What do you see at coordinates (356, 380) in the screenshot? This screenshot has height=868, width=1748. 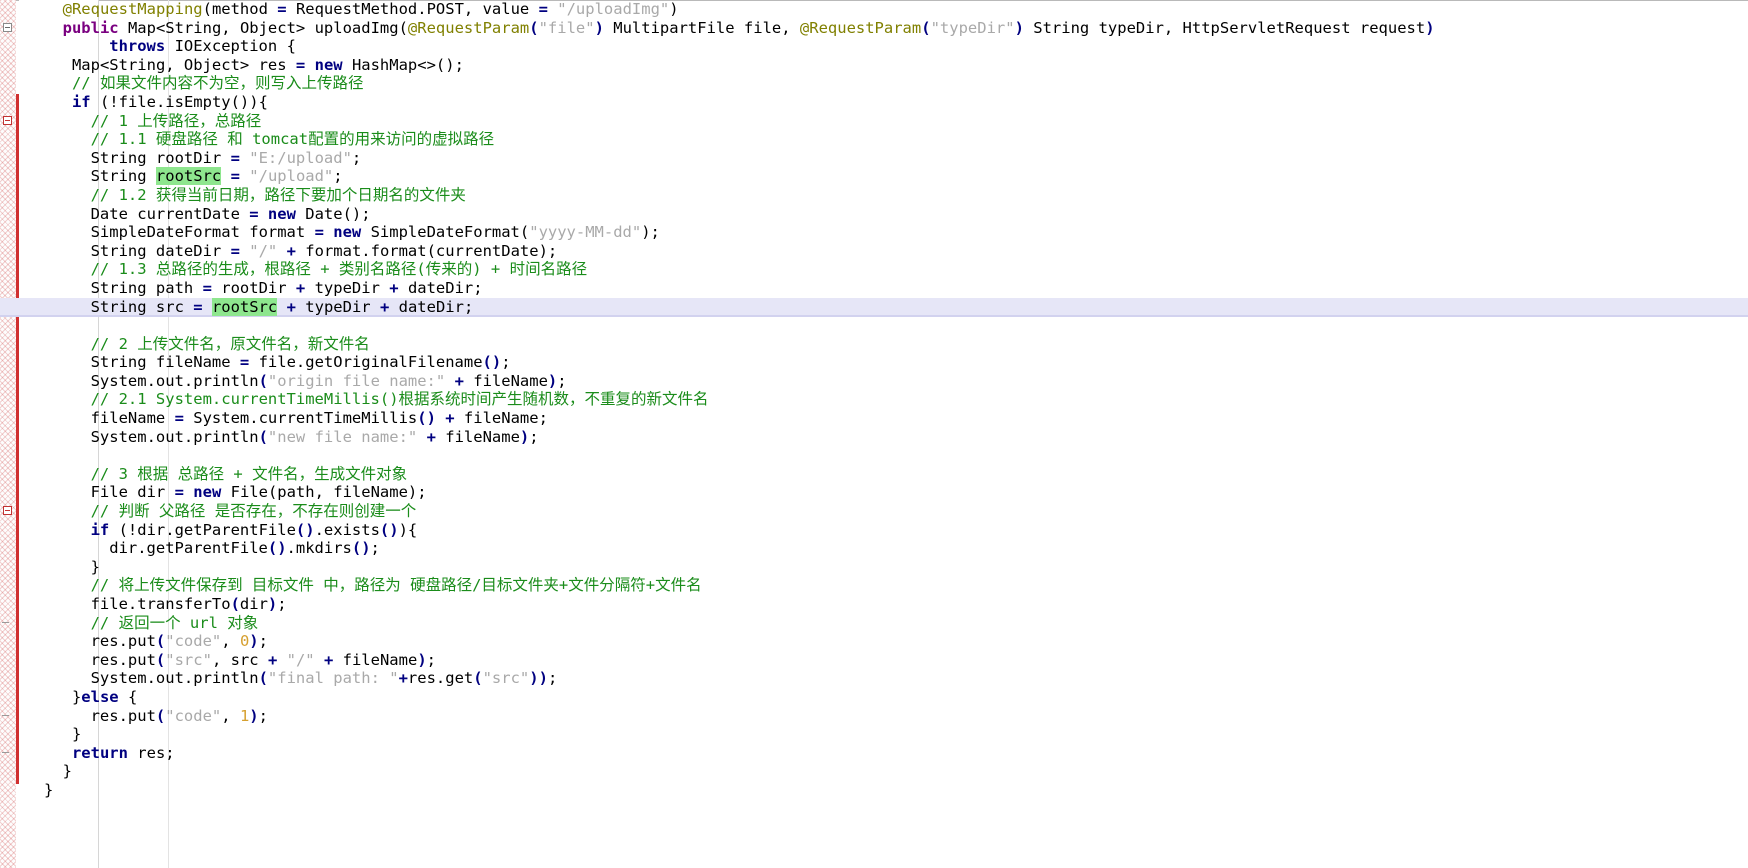 I see `code-token: "origin file name:"` at bounding box center [356, 380].